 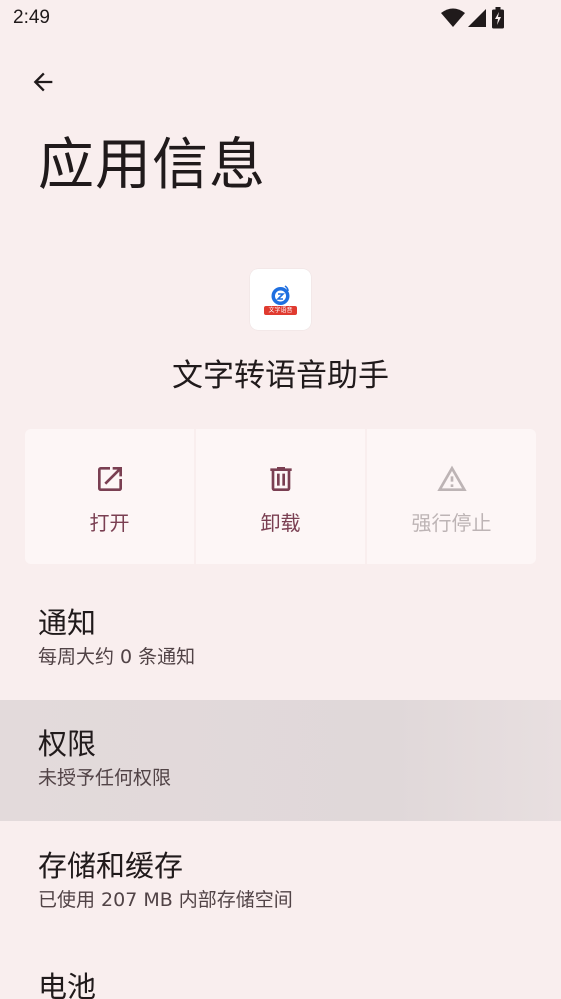 I want to click on settings-item-storage: 存储和缓存 已使用 207 MB 内部存储空间, so click(x=280, y=895).